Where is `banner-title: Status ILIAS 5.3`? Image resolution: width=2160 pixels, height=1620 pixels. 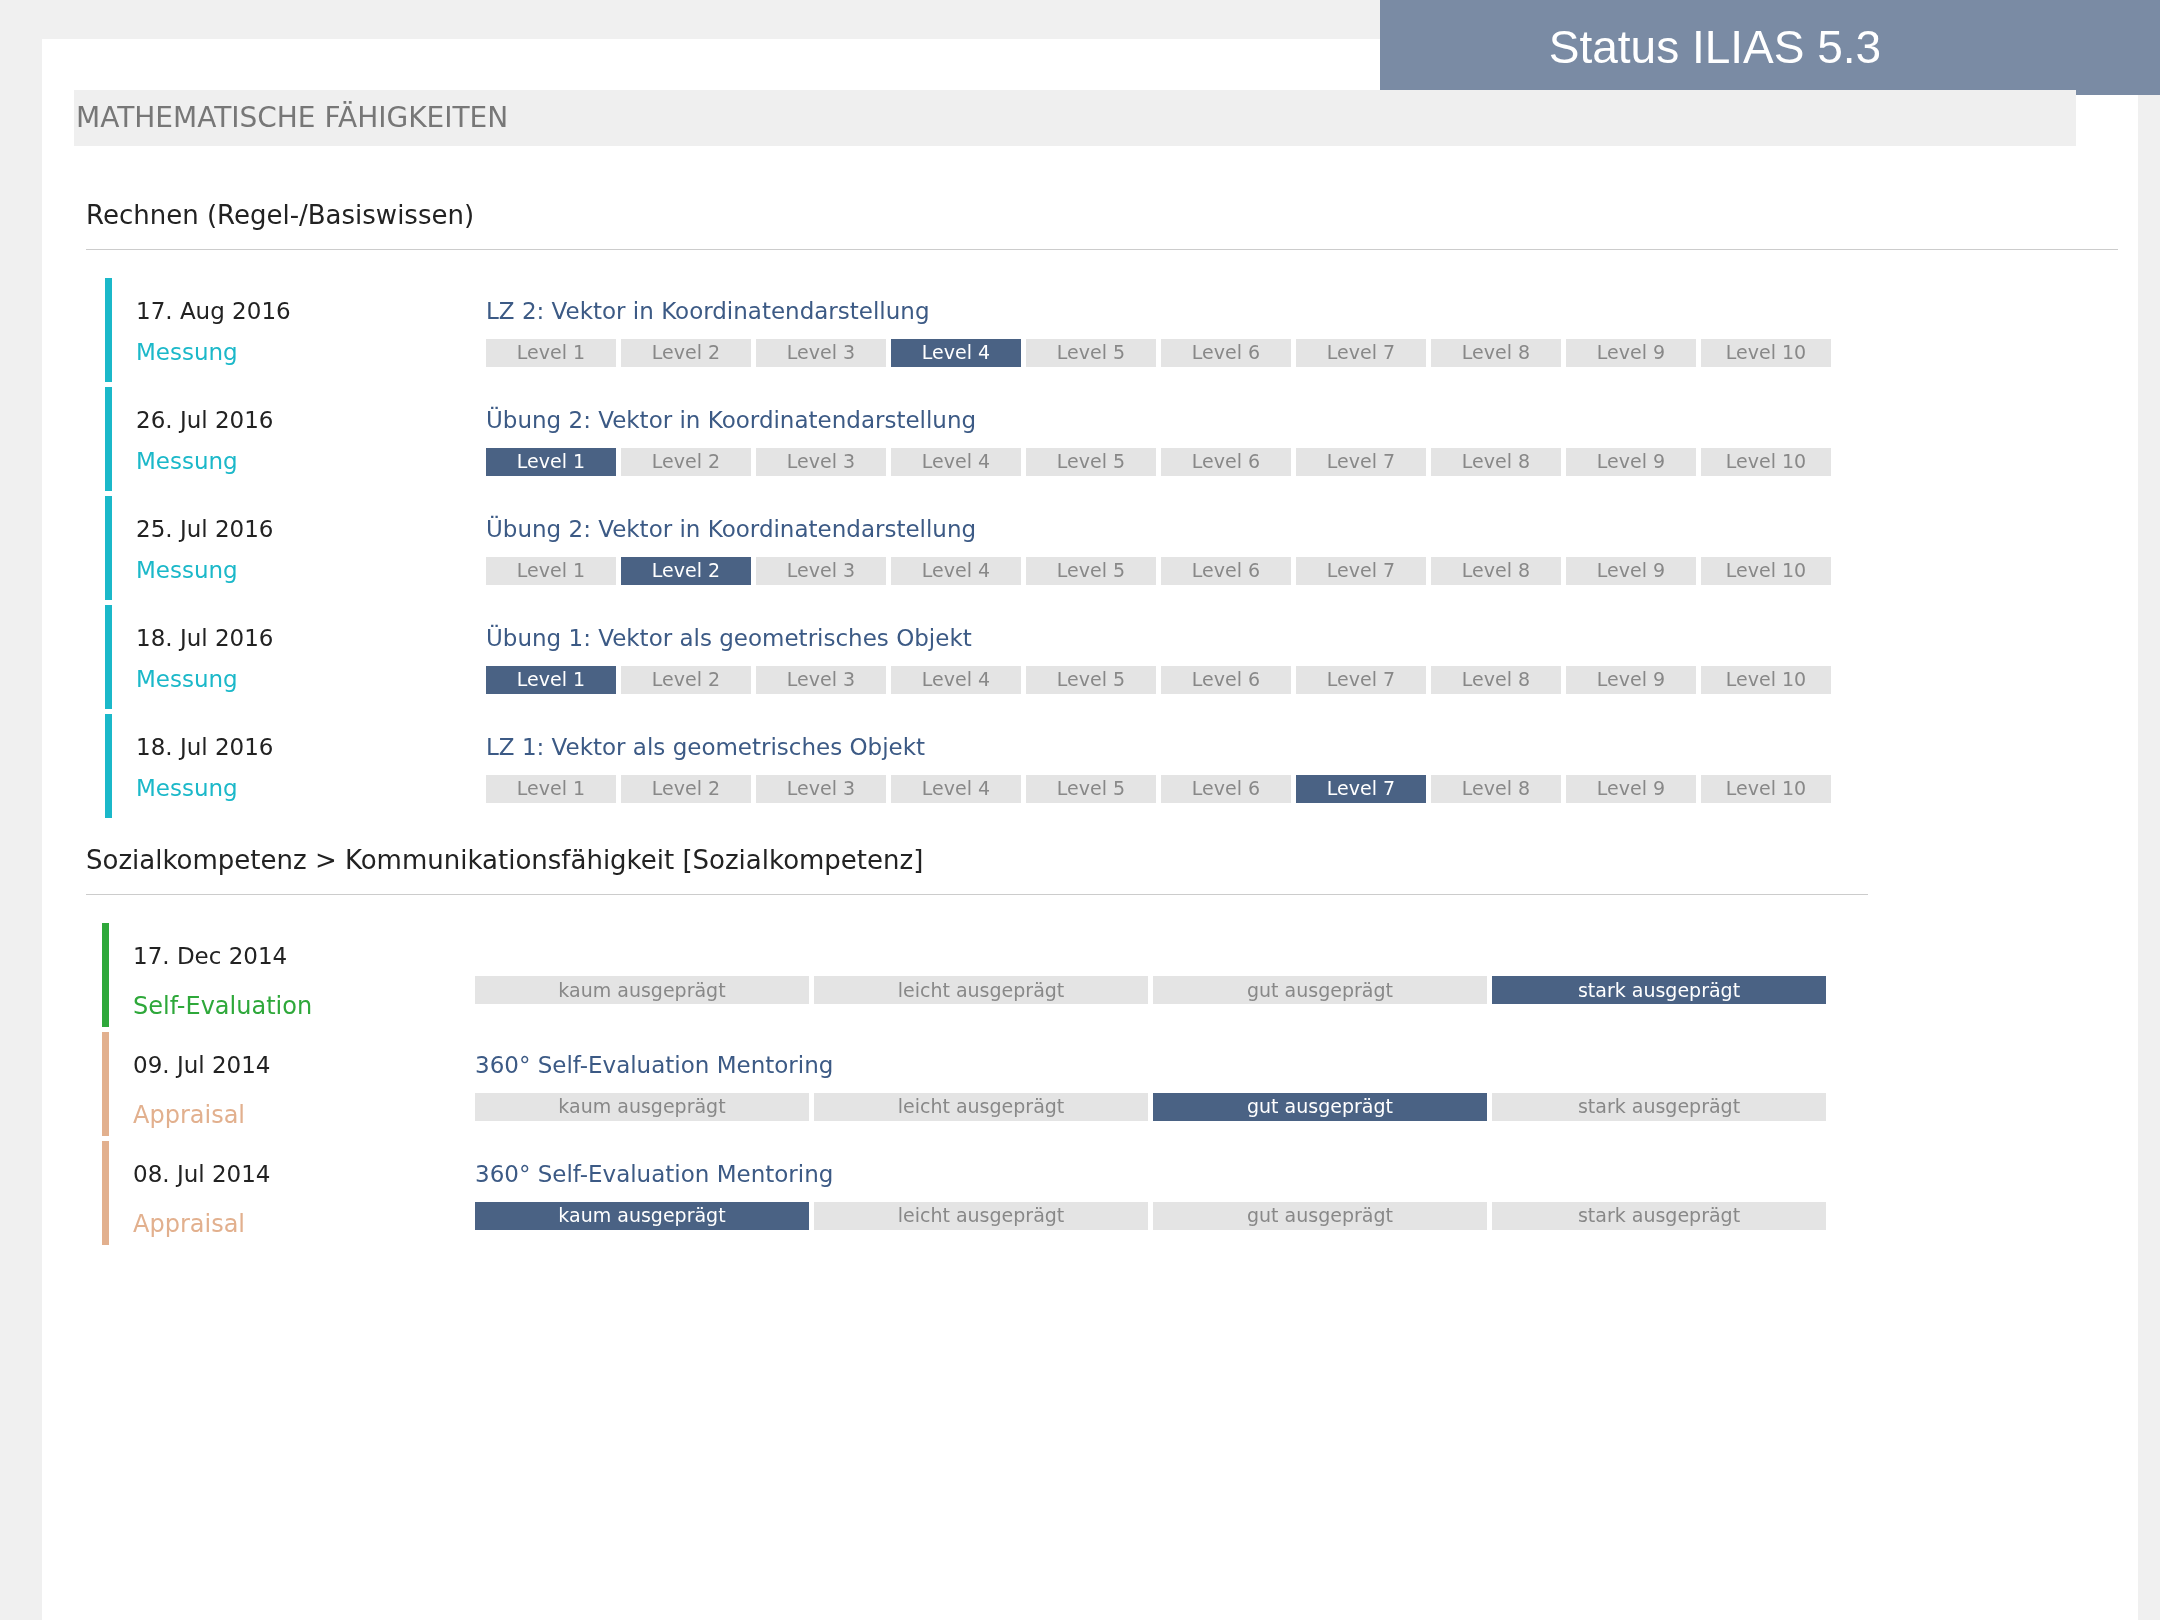 banner-title: Status ILIAS 5.3 is located at coordinates (1715, 47).